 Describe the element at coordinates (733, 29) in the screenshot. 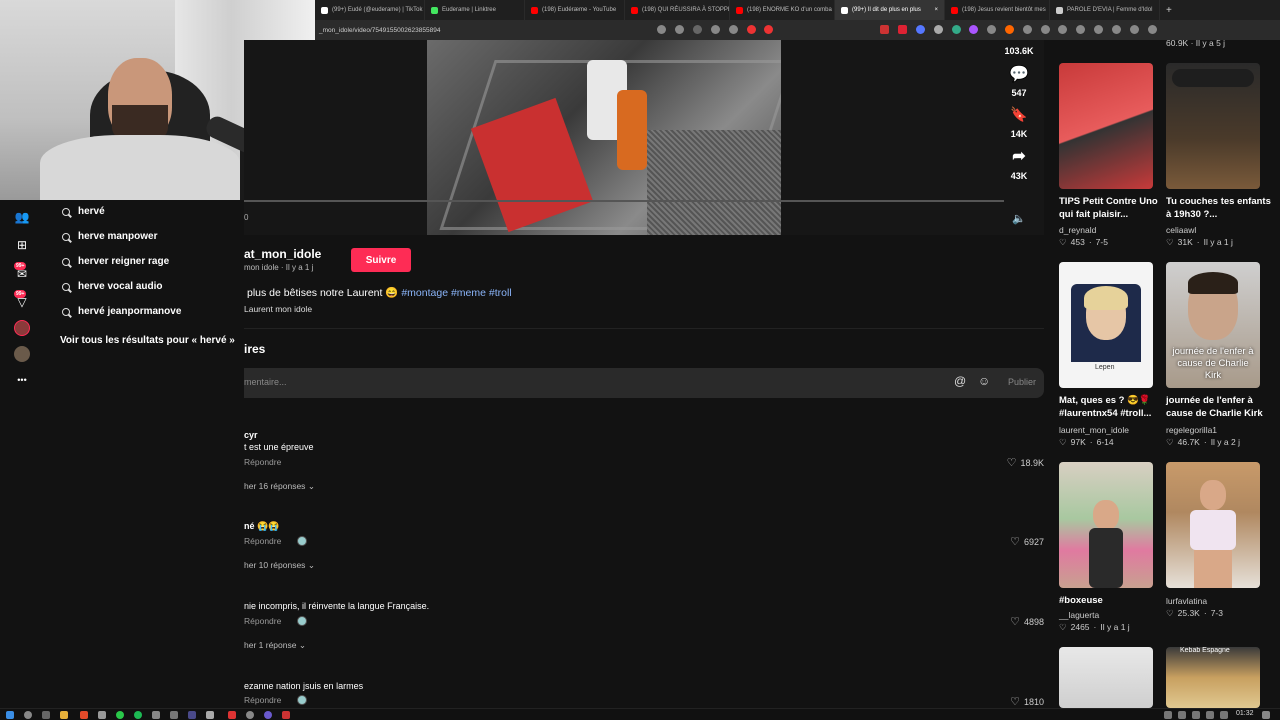

I see `share-icon` at that location.